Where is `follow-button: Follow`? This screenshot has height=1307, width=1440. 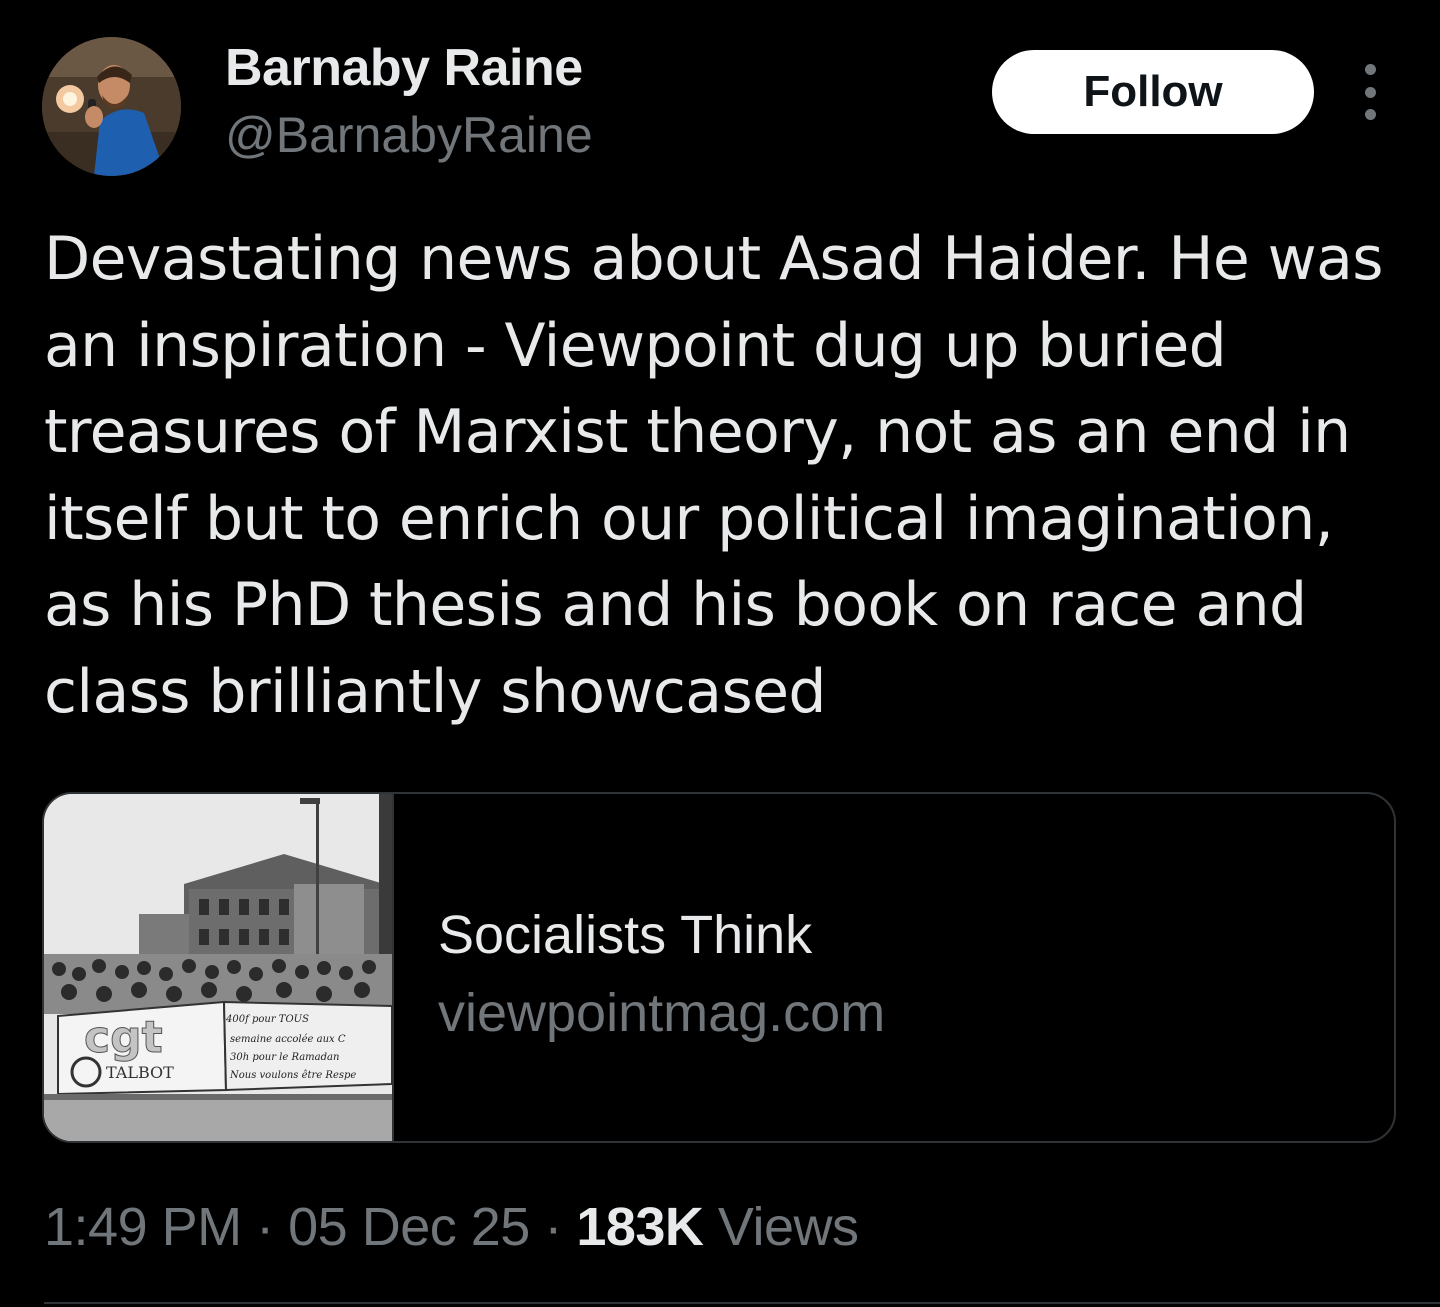 follow-button: Follow is located at coordinates (1153, 92).